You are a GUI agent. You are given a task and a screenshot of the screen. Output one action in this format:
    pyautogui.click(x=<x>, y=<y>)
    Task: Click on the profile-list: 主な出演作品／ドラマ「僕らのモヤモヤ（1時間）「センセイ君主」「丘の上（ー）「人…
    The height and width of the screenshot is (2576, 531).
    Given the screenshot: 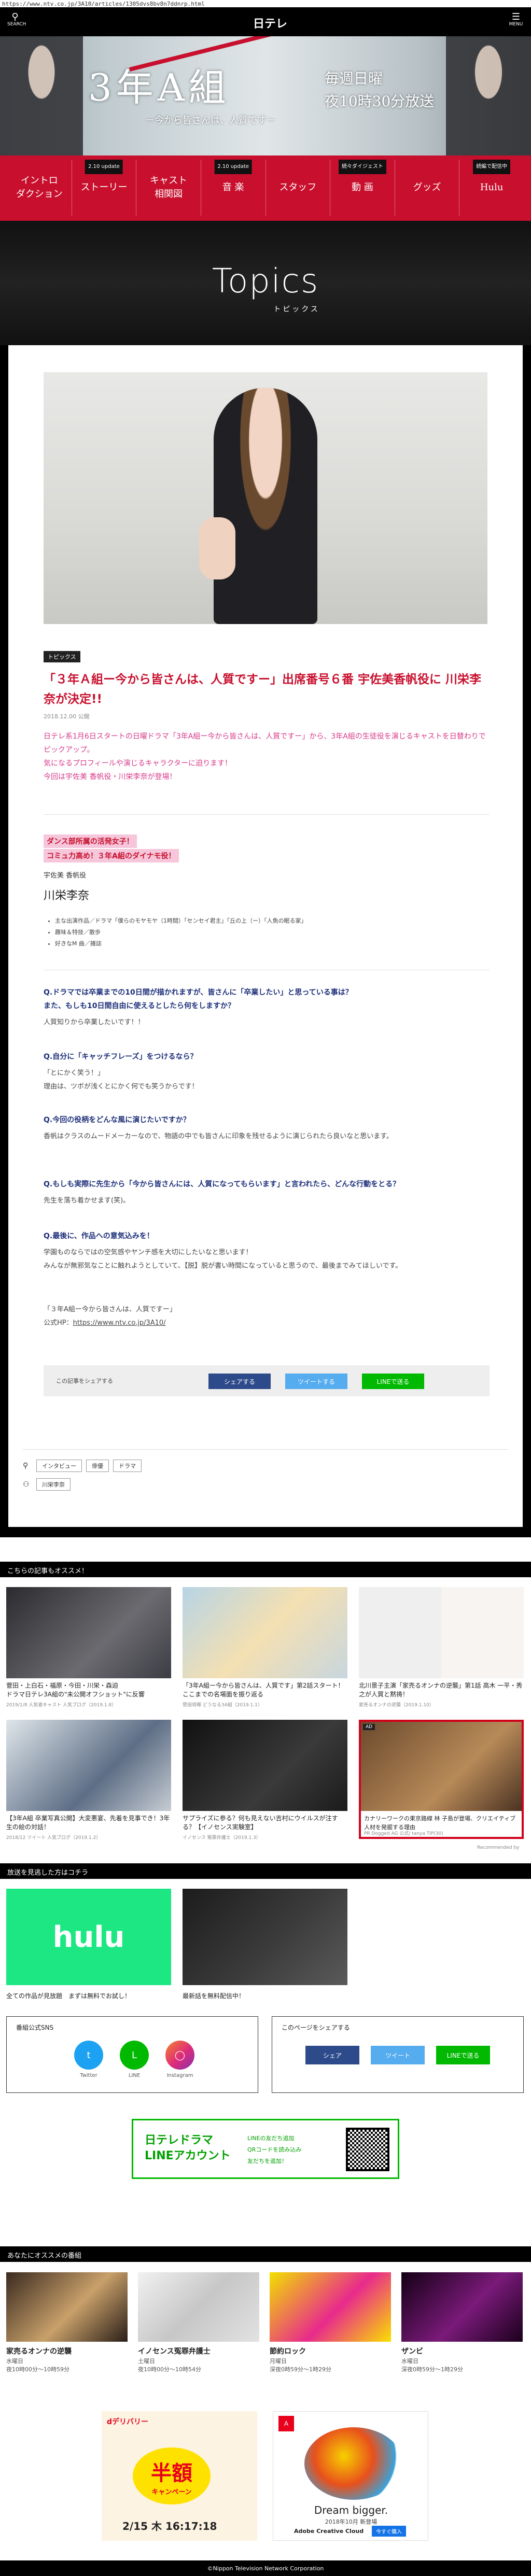 What is the action you would take?
    pyautogui.click(x=177, y=932)
    